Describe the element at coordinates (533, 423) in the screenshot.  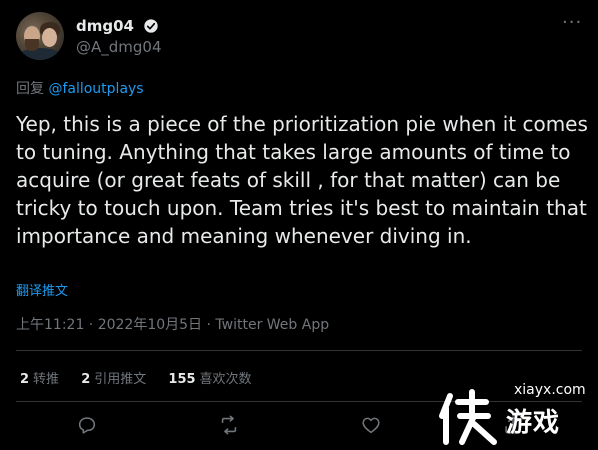
I see `watermark-text: 游戏` at that location.